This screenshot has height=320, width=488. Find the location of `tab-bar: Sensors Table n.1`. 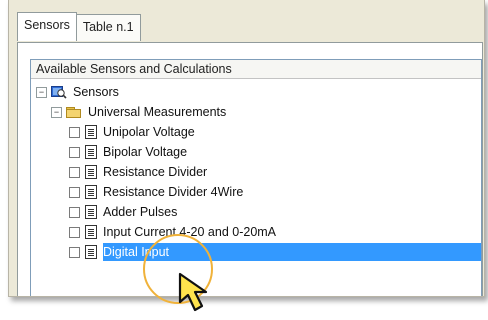

tab-bar: Sensors Table n.1 is located at coordinates (79, 26).